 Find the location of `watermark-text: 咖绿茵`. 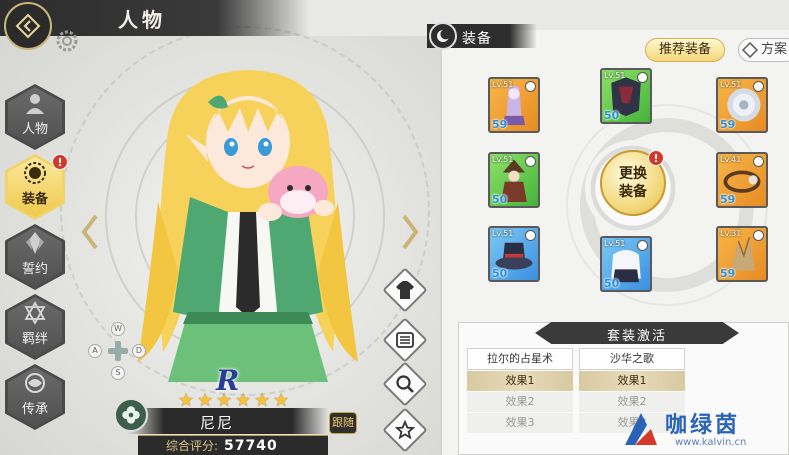

watermark-text: 咖绿茵 is located at coordinates (703, 425).